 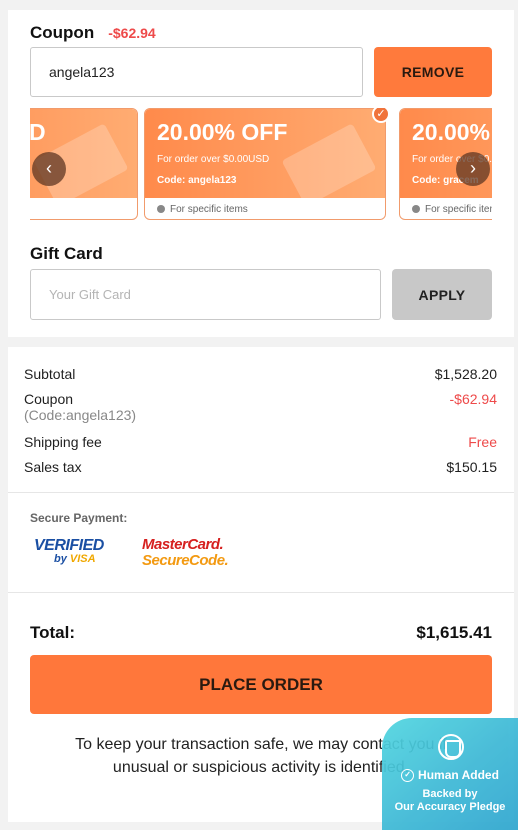 What do you see at coordinates (260, 374) in the screenshot?
I see `subtotal-row: Subtotal $1,528.20` at bounding box center [260, 374].